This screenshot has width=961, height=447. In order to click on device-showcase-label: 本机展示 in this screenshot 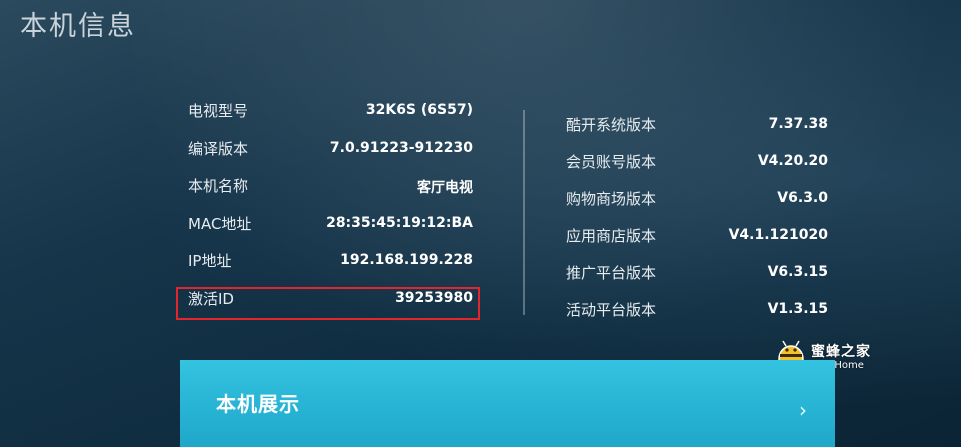, I will do `click(258, 404)`.